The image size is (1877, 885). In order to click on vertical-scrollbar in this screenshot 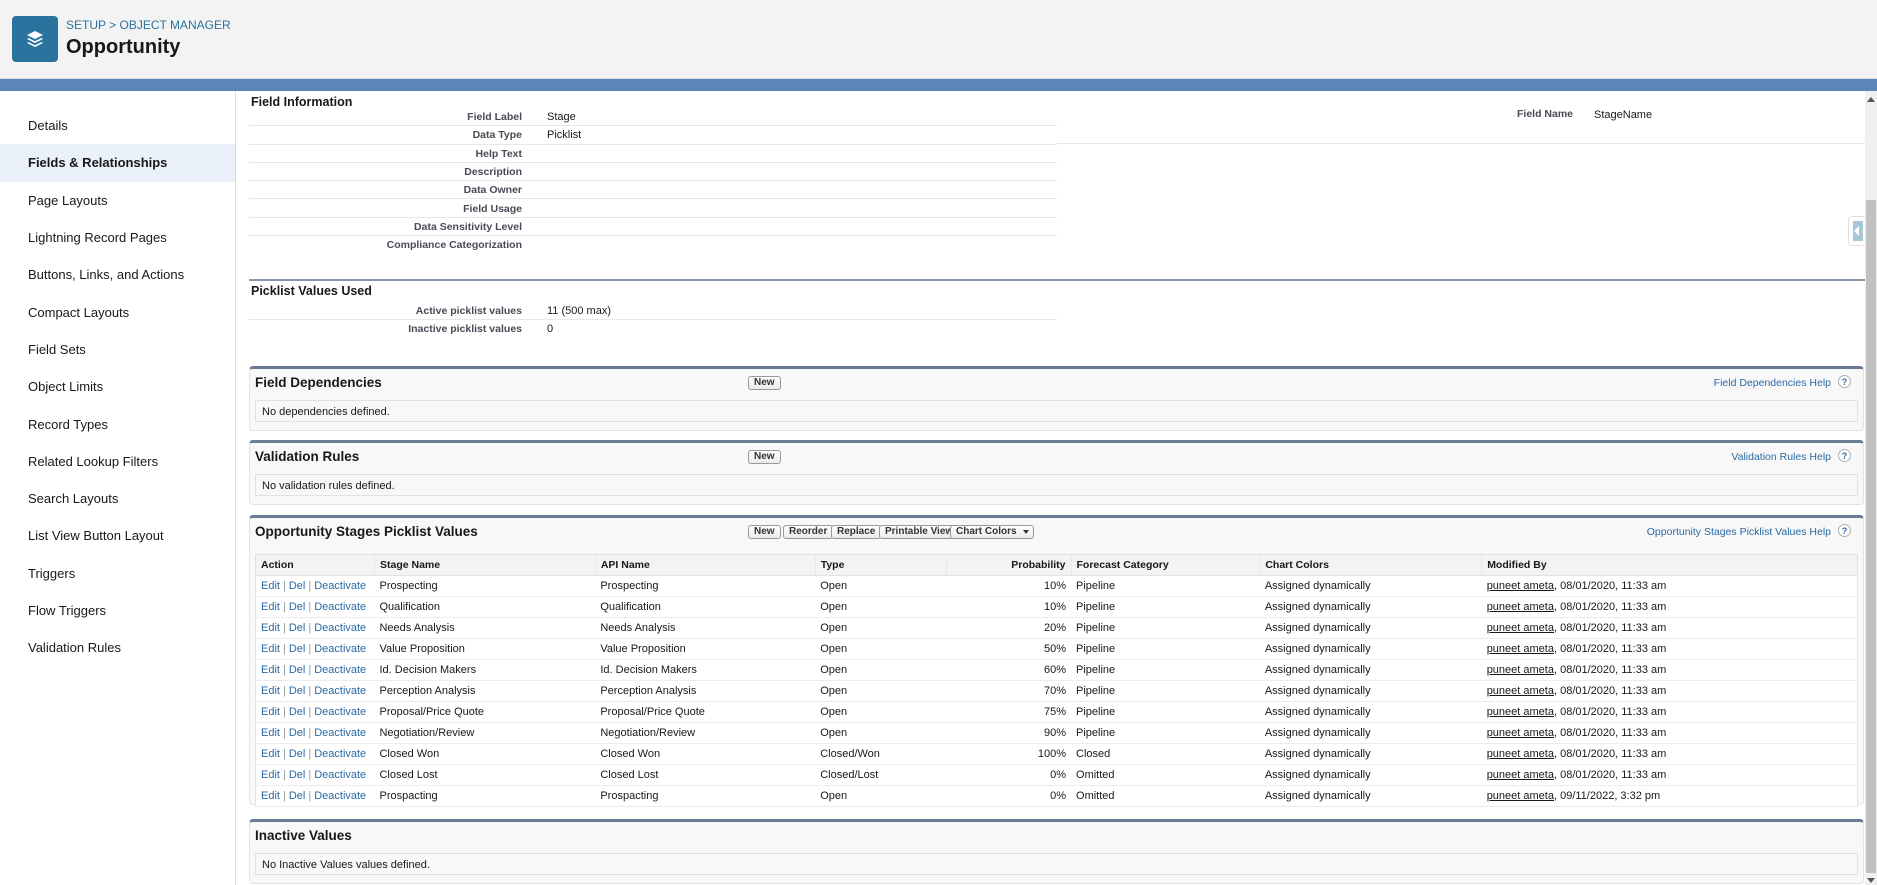, I will do `click(1871, 488)`.